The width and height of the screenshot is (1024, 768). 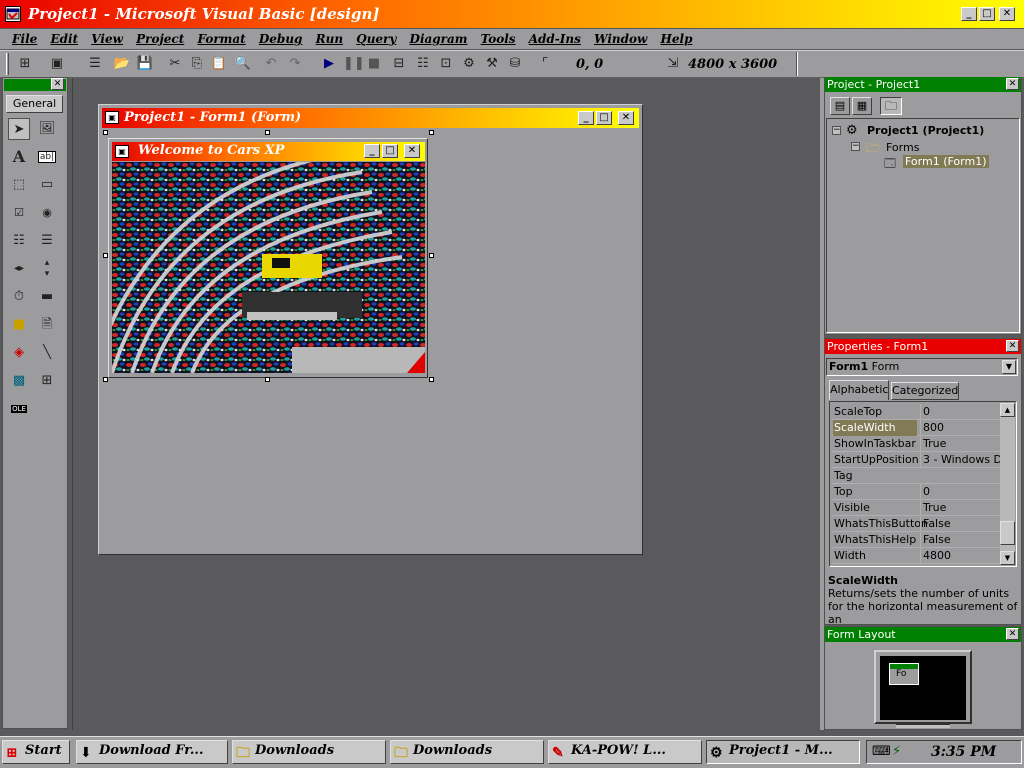 What do you see at coordinates (620, 39) in the screenshot?
I see `menu-window: Window` at bounding box center [620, 39].